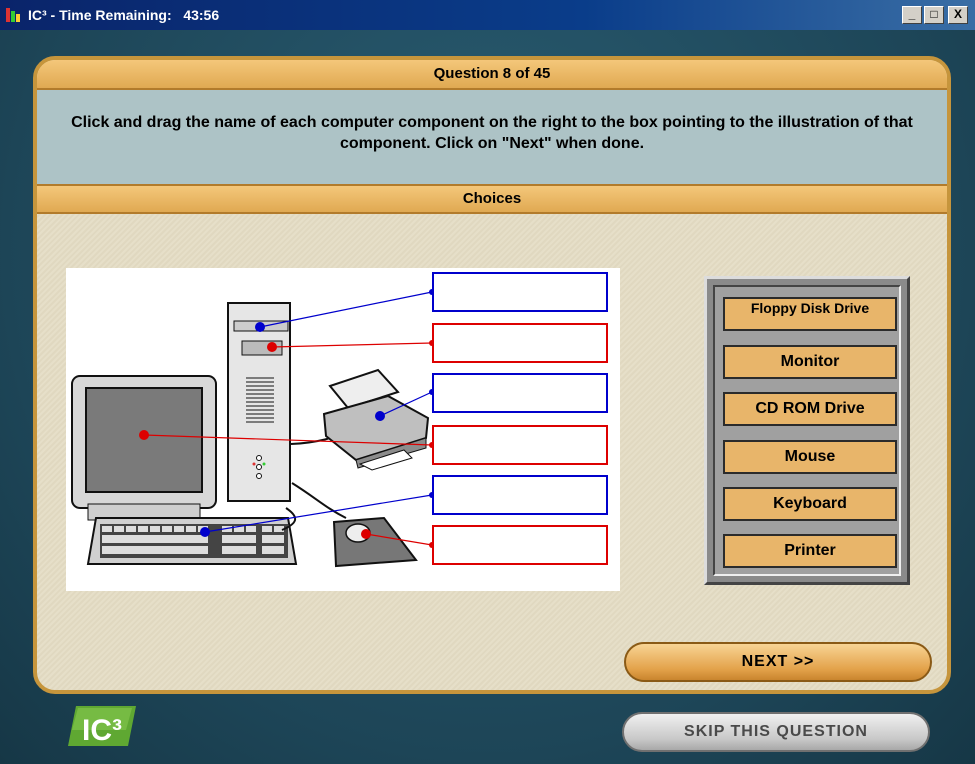  I want to click on window-titlebar: IC³ - Time Remaining: 43:56 _ □ X, so click(487, 15).